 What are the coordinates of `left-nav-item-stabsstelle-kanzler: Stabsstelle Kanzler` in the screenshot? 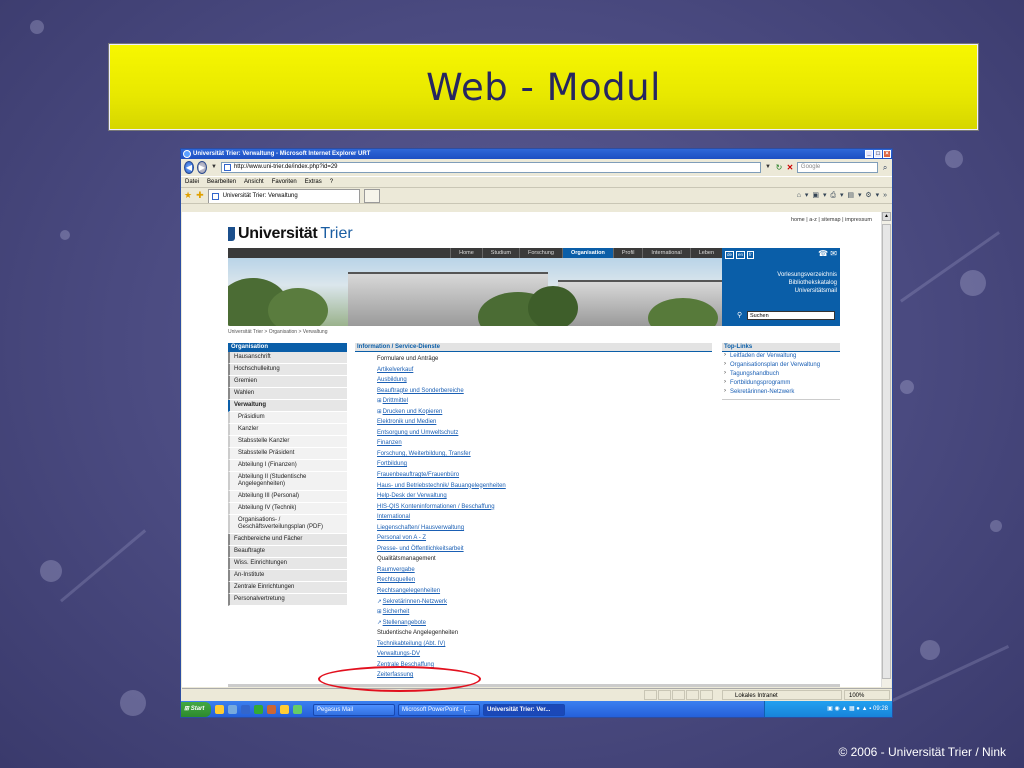 It's located at (287, 442).